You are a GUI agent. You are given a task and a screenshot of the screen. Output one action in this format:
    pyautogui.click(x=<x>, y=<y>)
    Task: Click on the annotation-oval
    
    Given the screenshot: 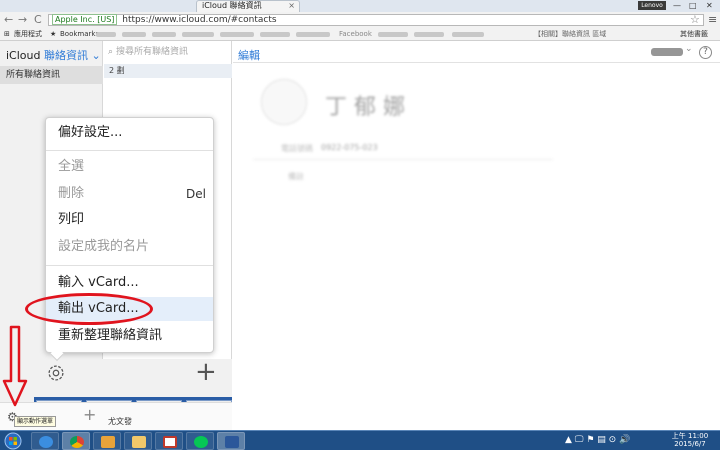 What is the action you would take?
    pyautogui.click(x=89, y=309)
    